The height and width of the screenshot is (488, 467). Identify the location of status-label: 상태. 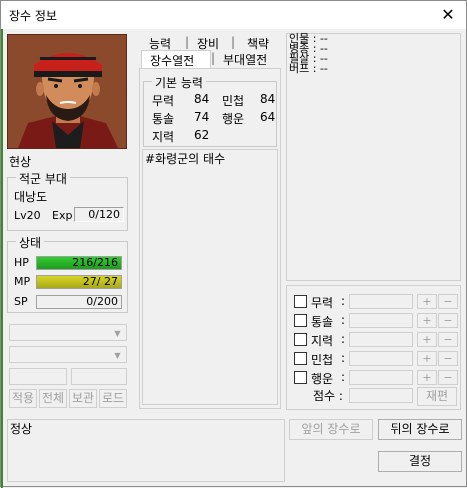
(30, 242).